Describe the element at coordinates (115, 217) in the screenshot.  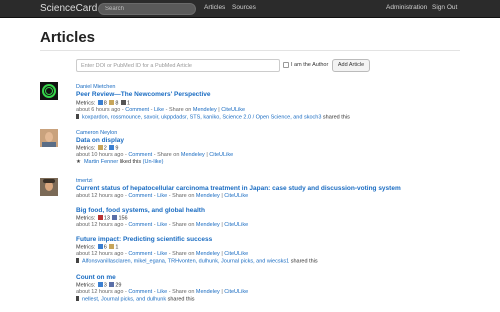
I see `facebook-icon` at that location.